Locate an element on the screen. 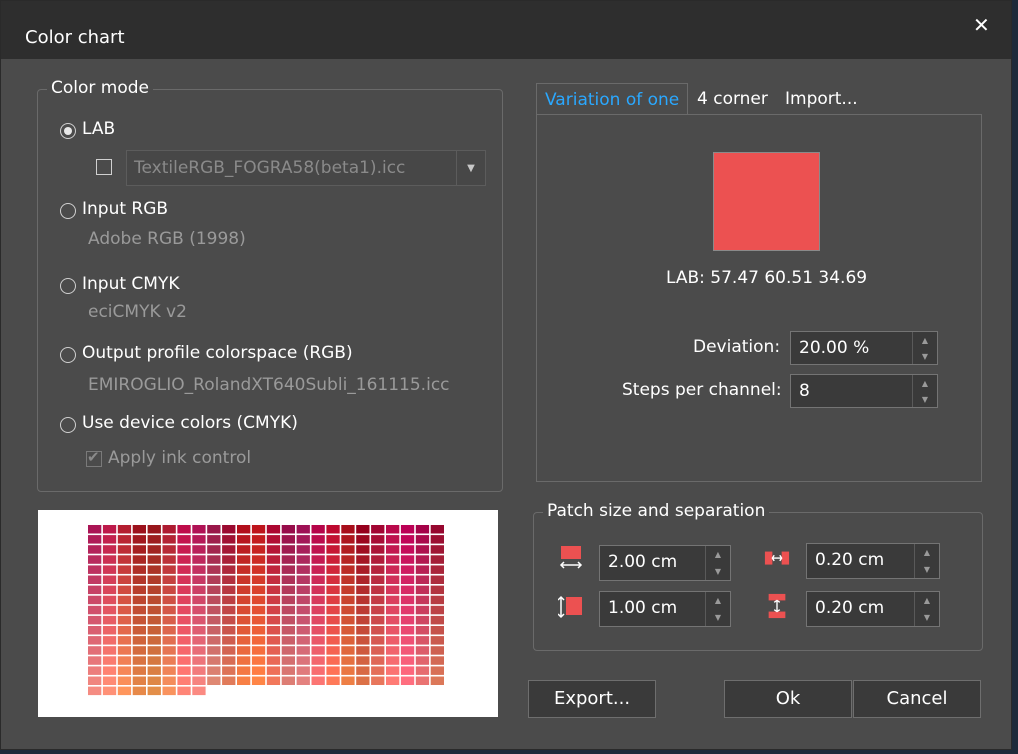  deviation-spinbox: 20.00 % ▲ ▼ is located at coordinates (864, 348).